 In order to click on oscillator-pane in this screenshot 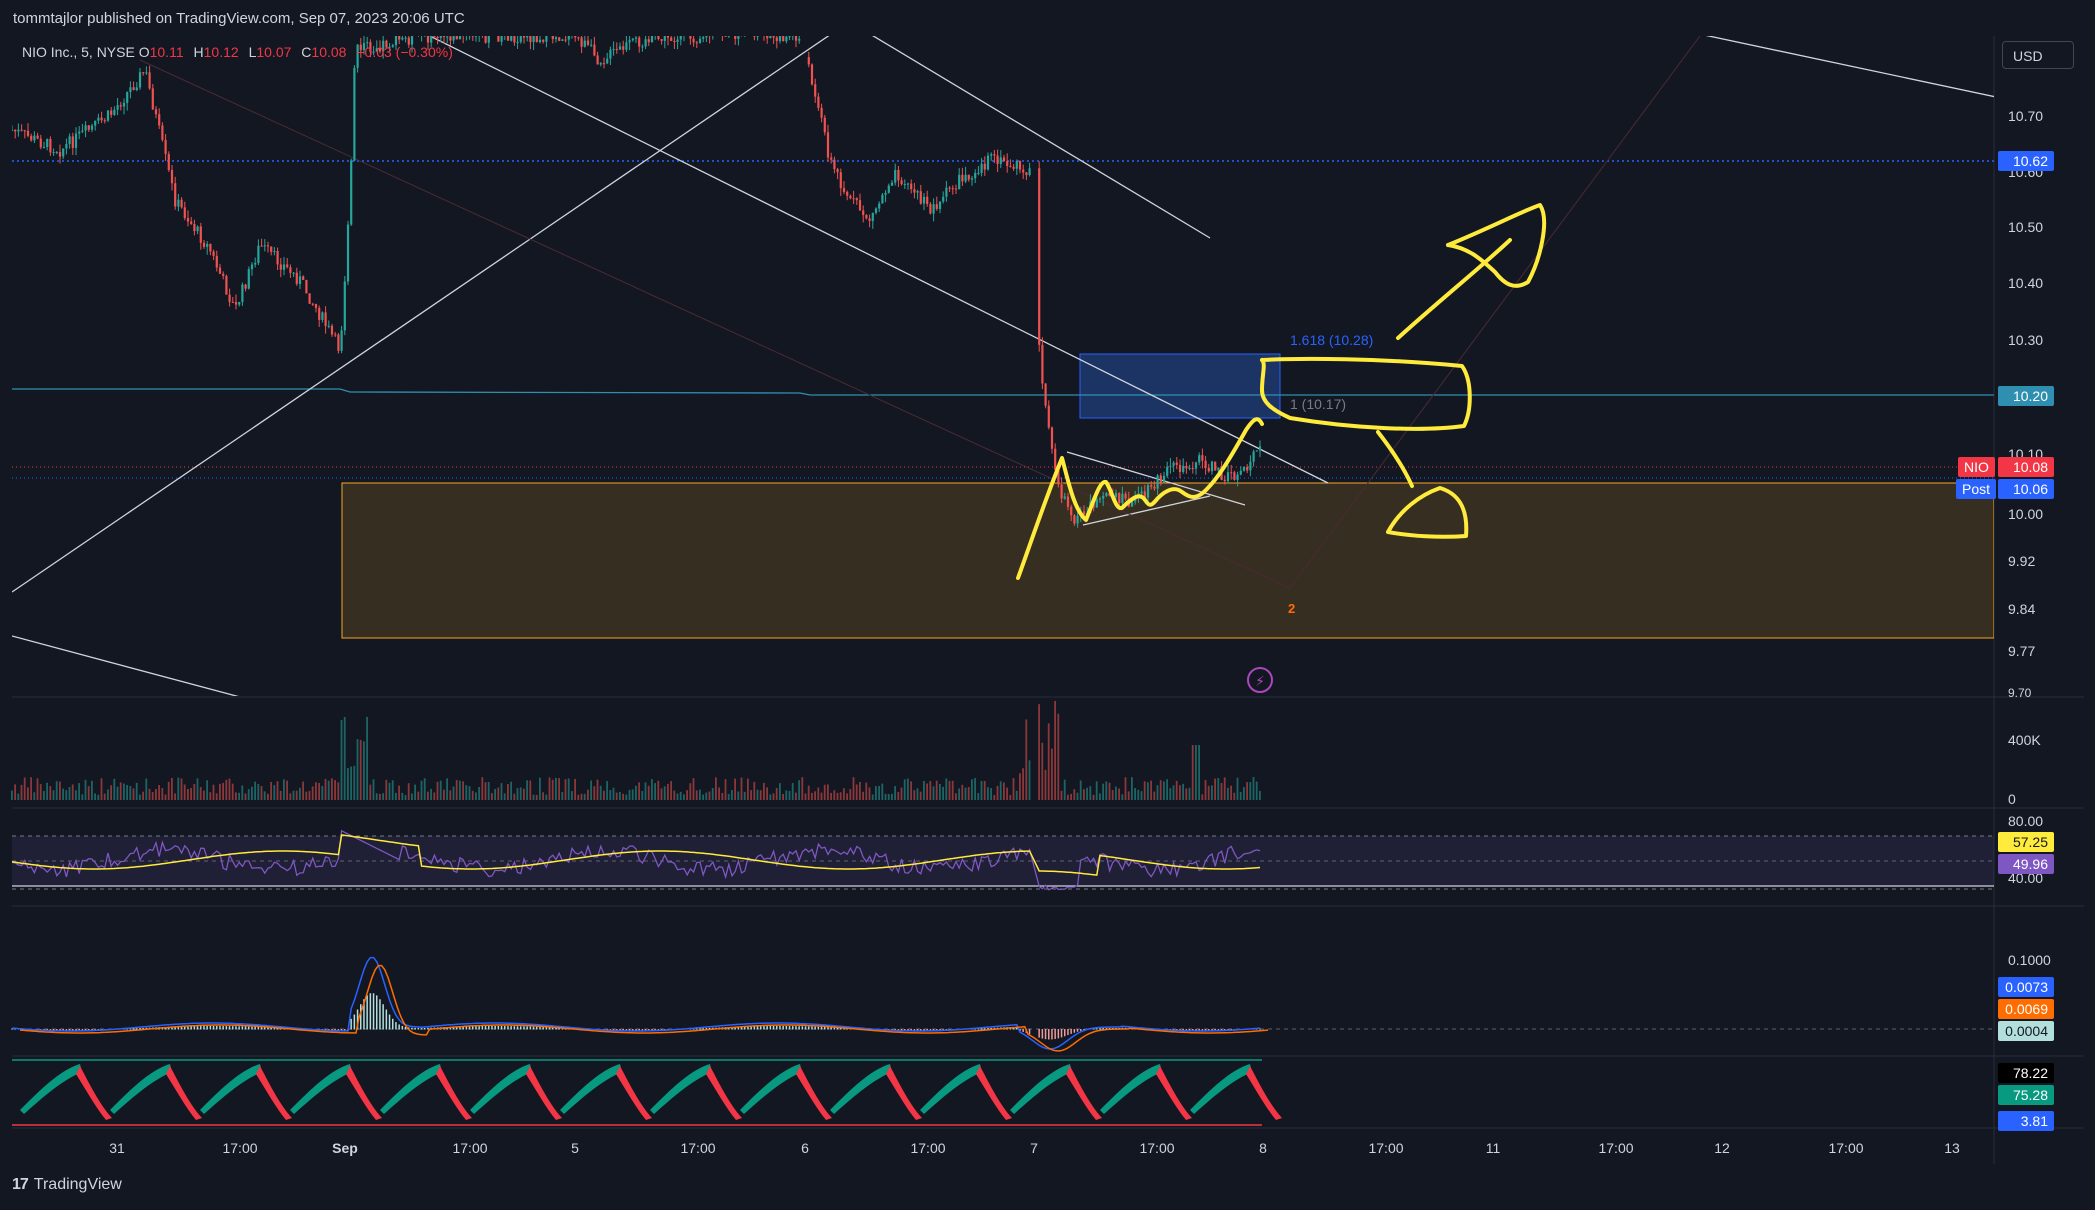, I will do `click(647, 1092)`.